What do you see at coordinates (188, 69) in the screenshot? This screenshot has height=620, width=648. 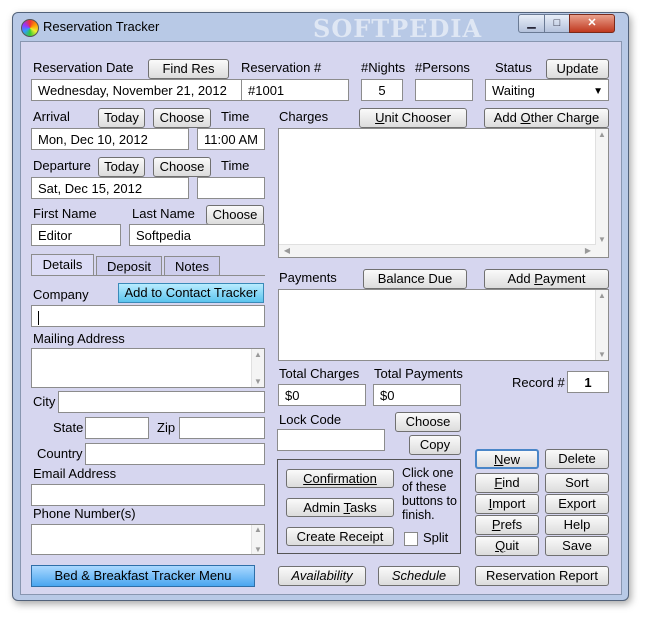 I see `find-res-button: Find Res` at bounding box center [188, 69].